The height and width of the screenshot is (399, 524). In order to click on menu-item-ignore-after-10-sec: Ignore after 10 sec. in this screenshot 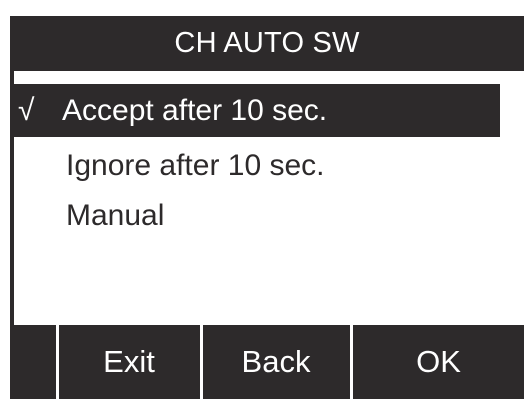, I will do `click(195, 165)`.